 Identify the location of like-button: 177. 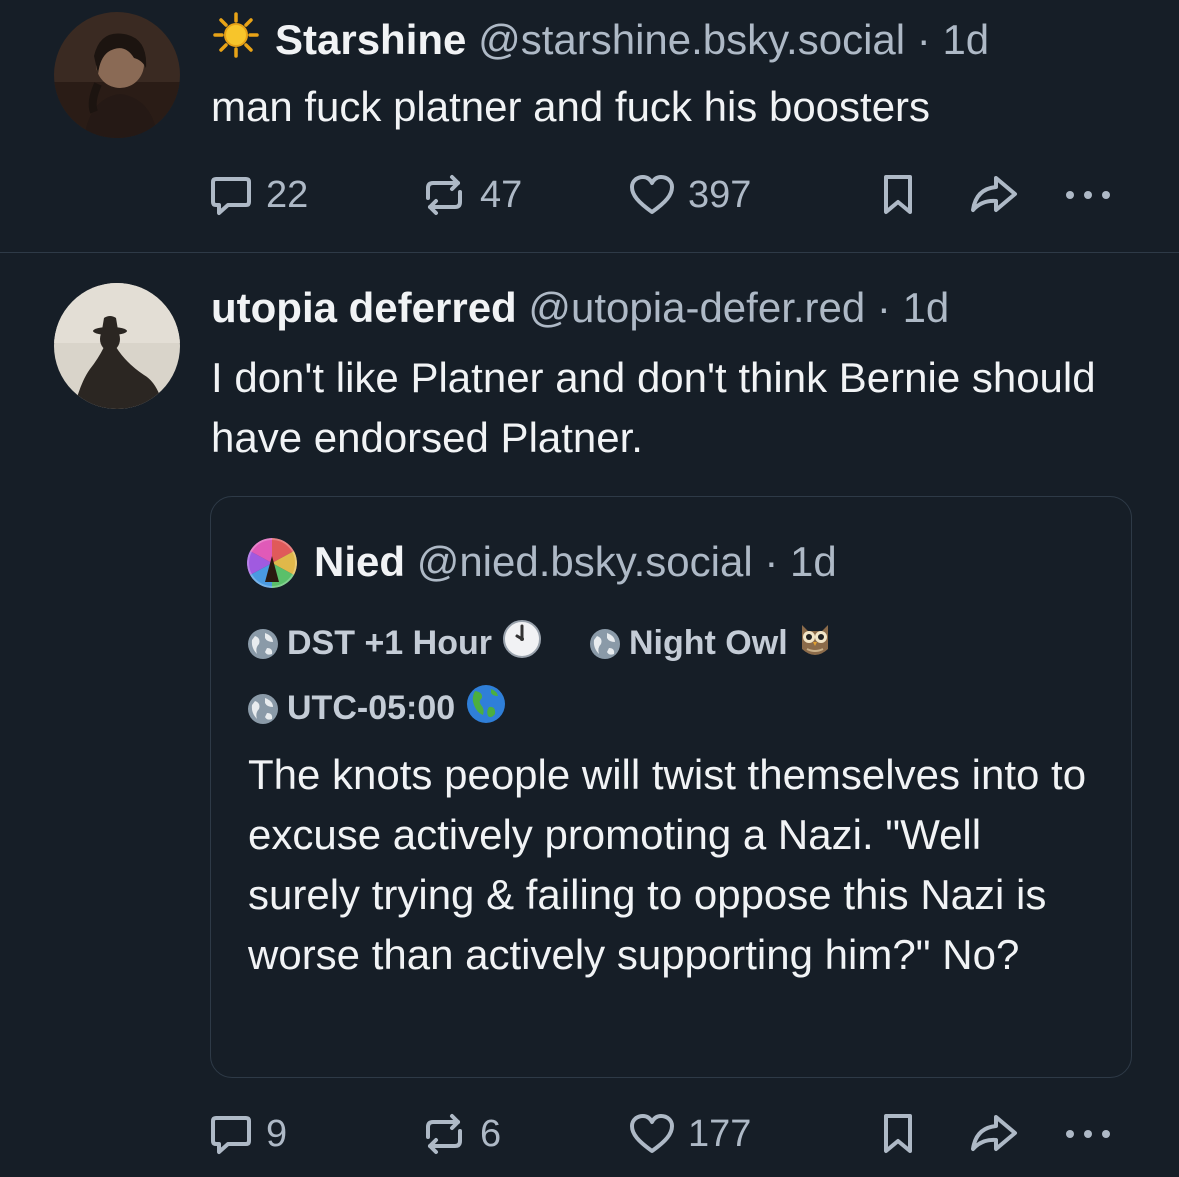
(689, 1134).